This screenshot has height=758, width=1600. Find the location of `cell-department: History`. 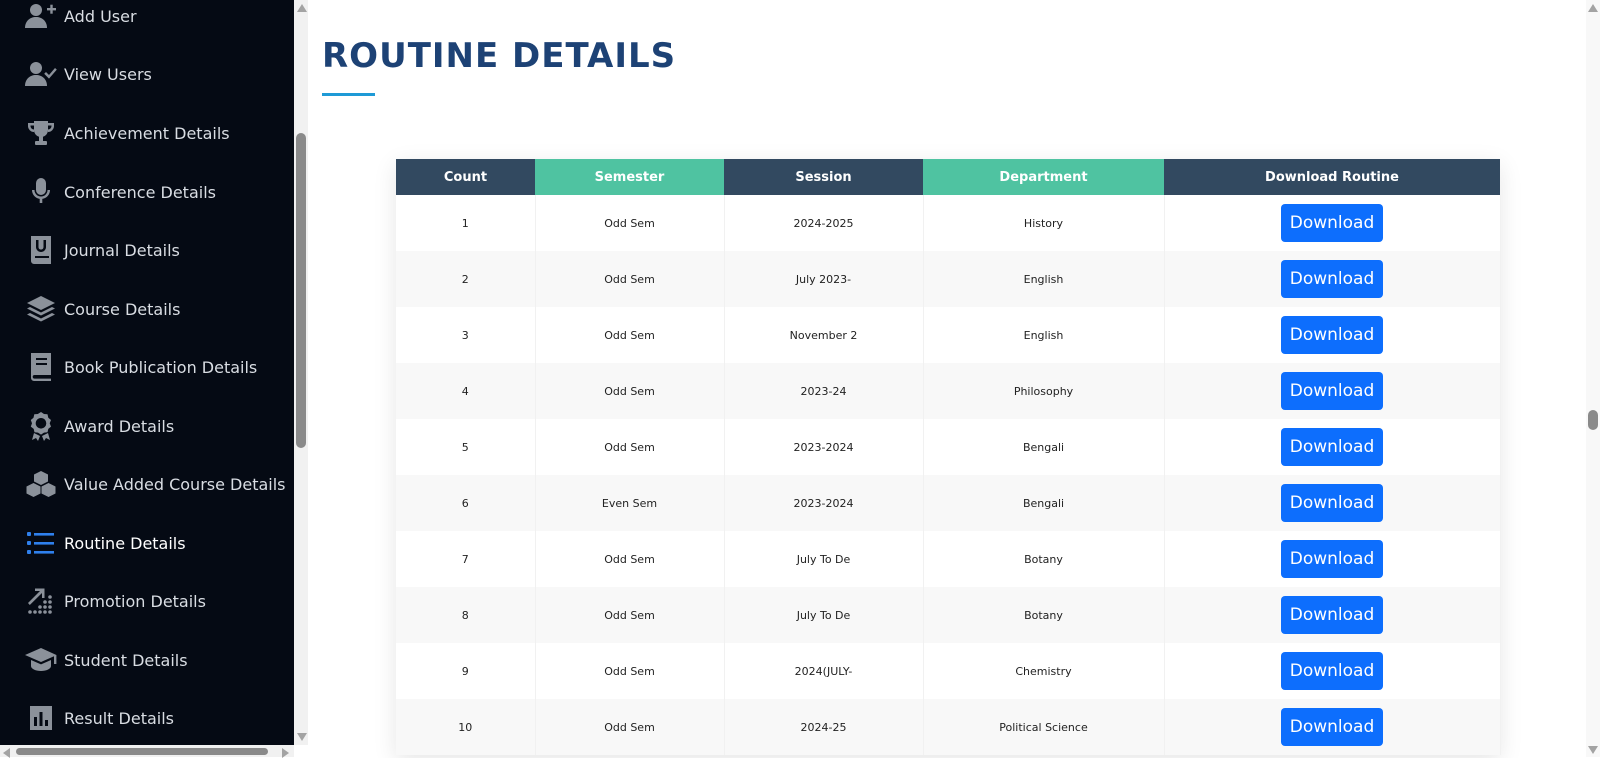

cell-department: History is located at coordinates (1044, 223).